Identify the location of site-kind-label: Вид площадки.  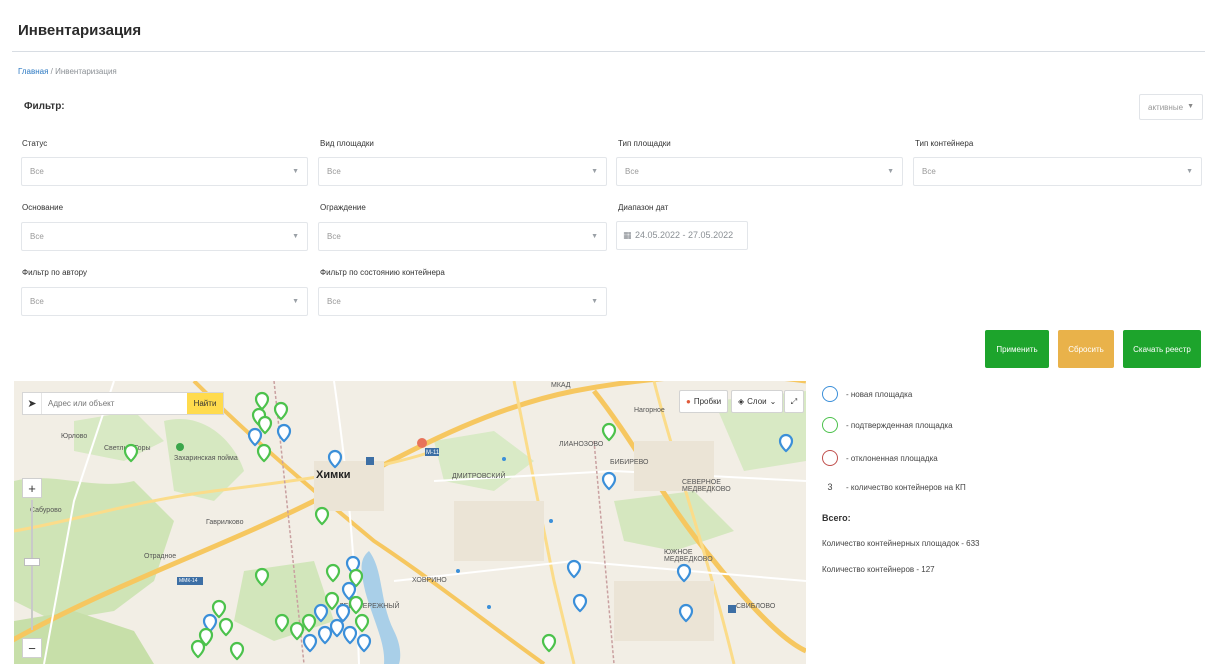
(347, 143).